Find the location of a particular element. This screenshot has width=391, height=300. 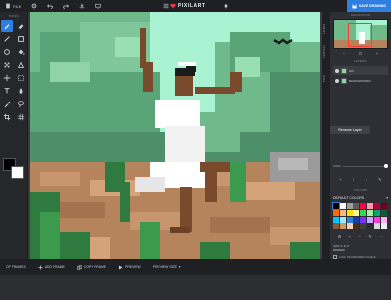

undo-icon is located at coordinates (50, 6).